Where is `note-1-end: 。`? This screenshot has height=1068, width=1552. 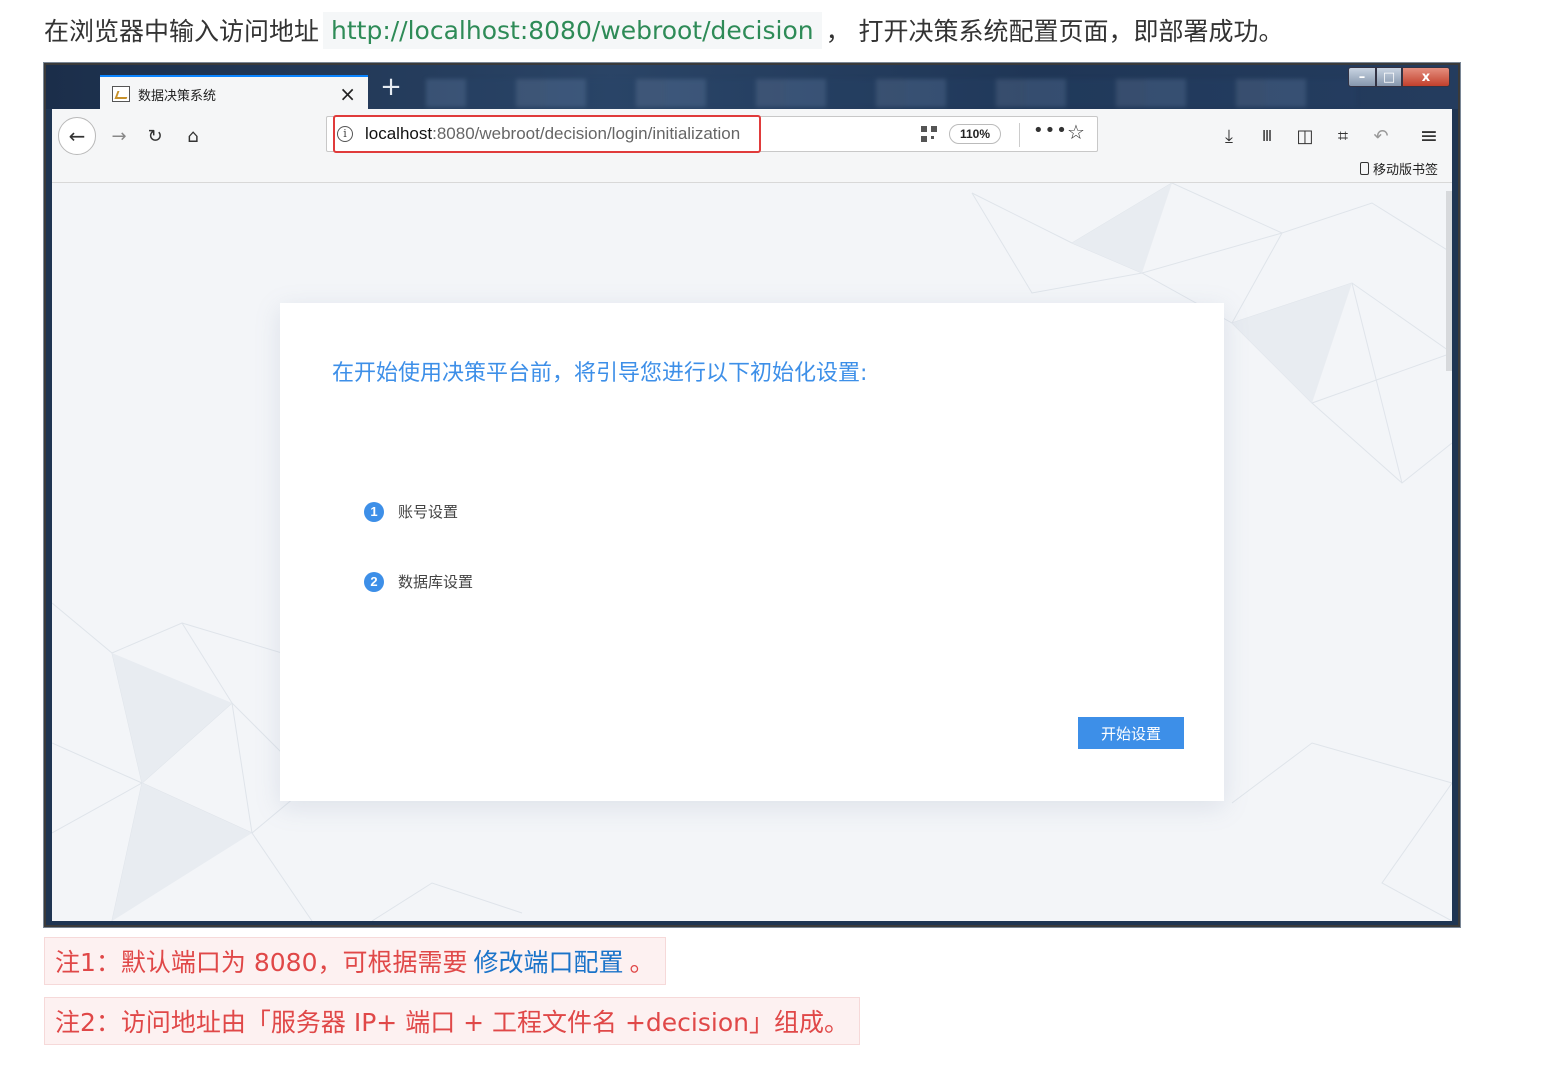 note-1-end: 。 is located at coordinates (642, 962).